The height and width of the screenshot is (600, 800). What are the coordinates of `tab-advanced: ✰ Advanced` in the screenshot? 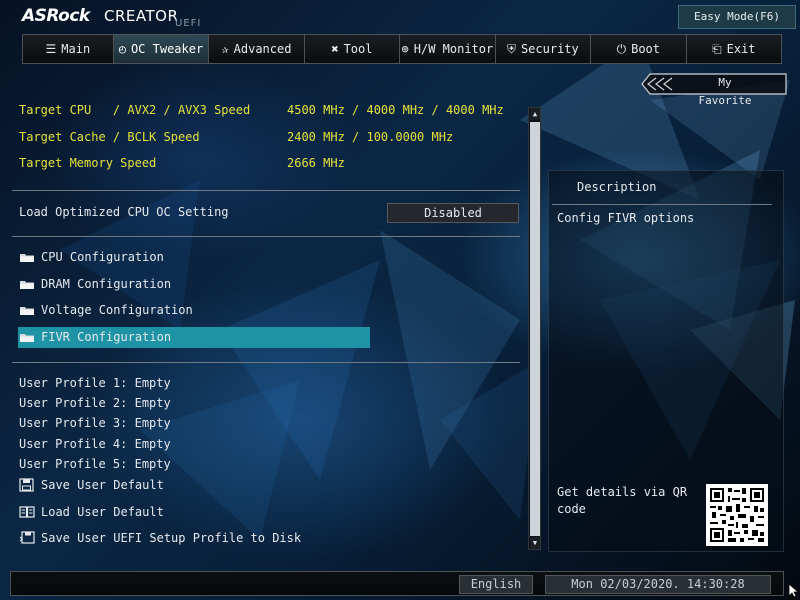 It's located at (257, 49).